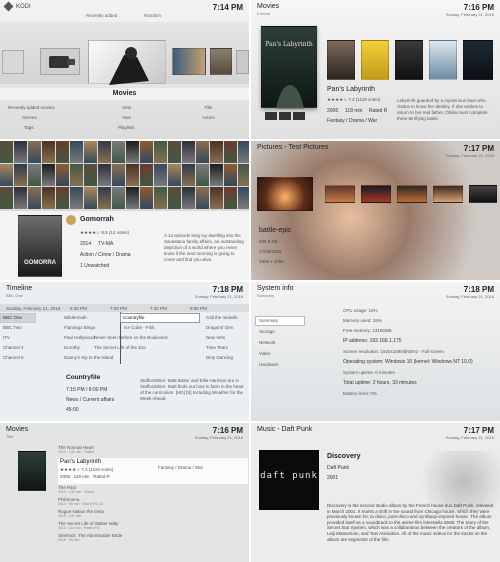 The height and width of the screenshot is (562, 500). Describe the element at coordinates (264, 353) in the screenshot. I see `menu-item-video: Video` at that location.